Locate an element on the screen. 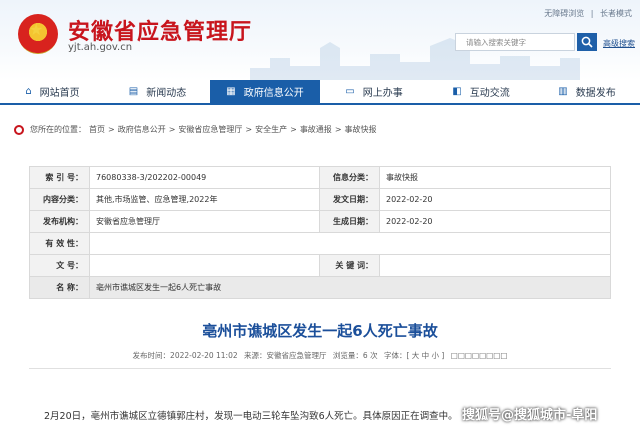  chart-icon: ▥ is located at coordinates (563, 91).